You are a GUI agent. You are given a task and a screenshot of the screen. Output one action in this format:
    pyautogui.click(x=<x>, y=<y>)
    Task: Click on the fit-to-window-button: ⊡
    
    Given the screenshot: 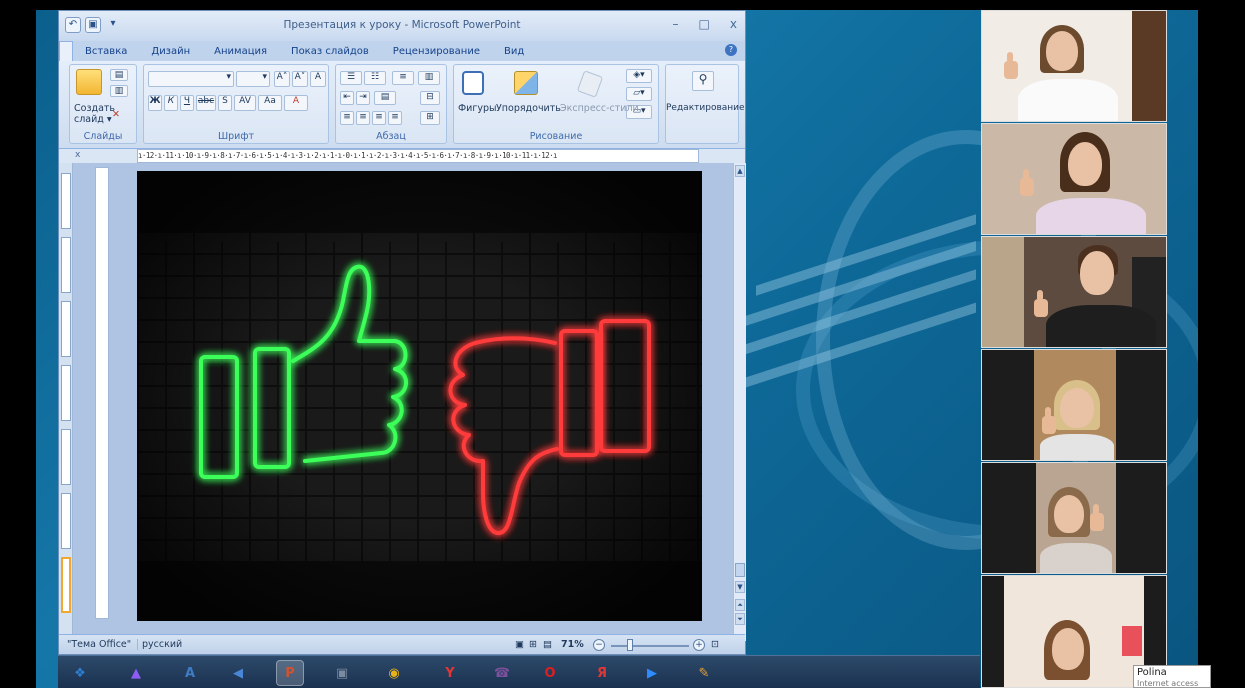 What is the action you would take?
    pyautogui.click(x=715, y=644)
    